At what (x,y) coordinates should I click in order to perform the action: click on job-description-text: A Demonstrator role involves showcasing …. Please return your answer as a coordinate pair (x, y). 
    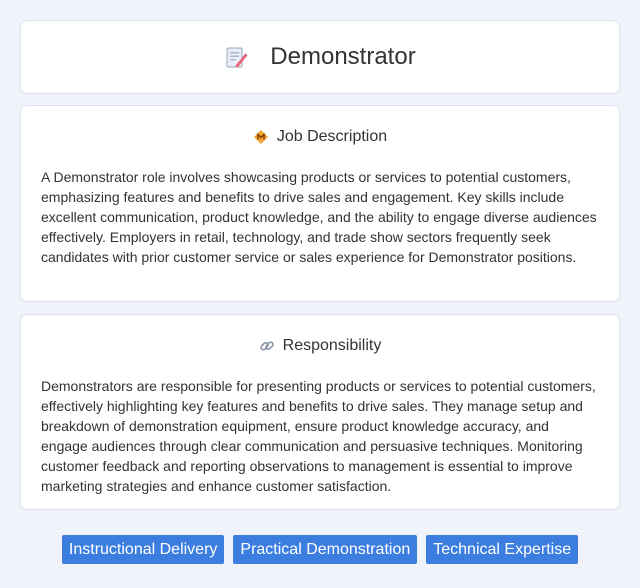
    Looking at the image, I should click on (319, 217).